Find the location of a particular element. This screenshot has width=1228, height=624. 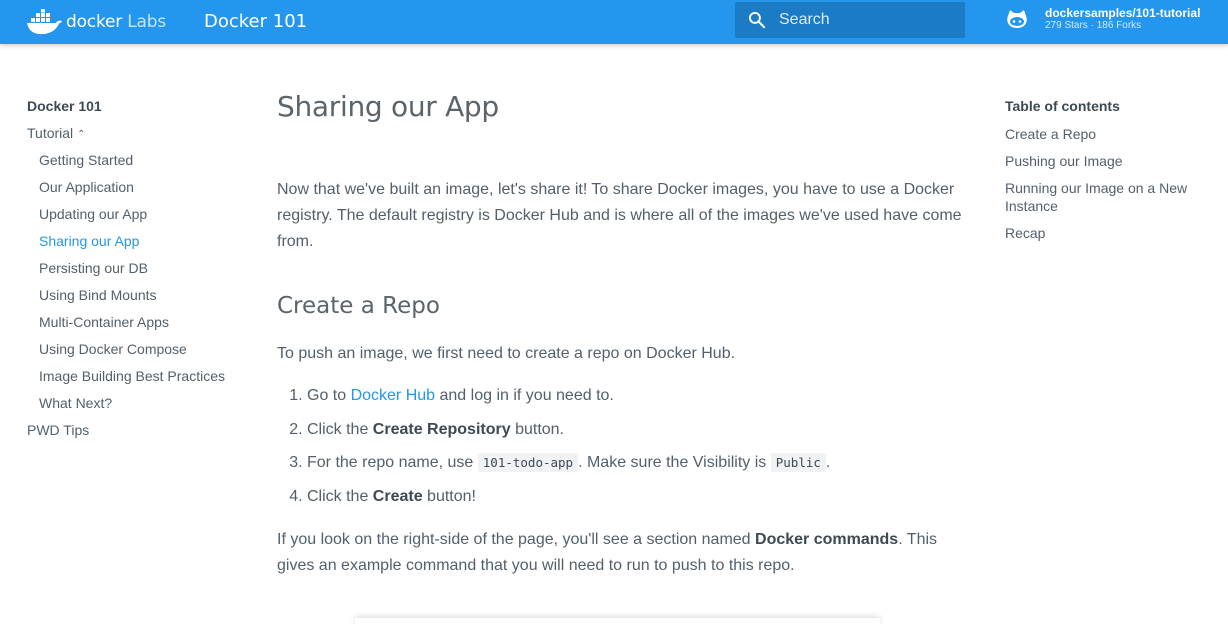

nav-item-image-building-best-practices: Image Building Best Practices is located at coordinates (137, 381).